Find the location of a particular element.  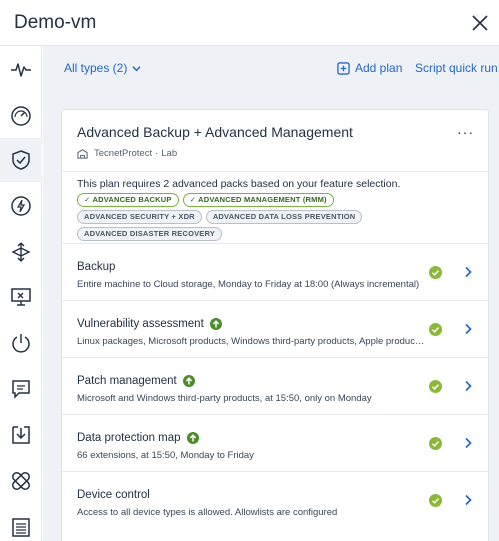

owner-unit: Lab is located at coordinates (169, 153).